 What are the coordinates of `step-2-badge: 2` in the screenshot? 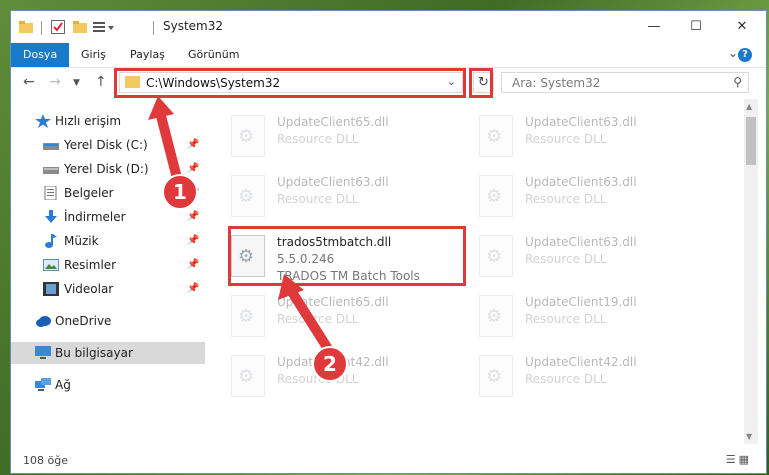 It's located at (330, 364).